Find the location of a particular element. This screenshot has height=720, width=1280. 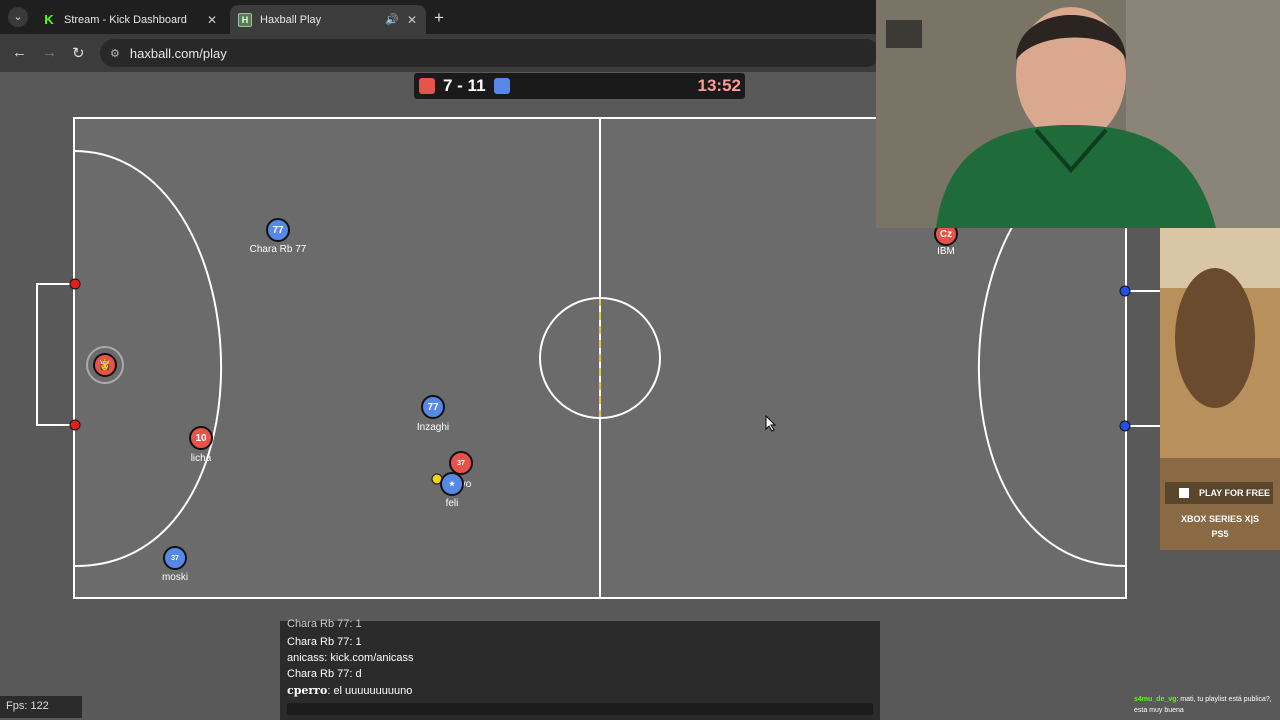

forward-arrow-icon: → is located at coordinates (49, 52).